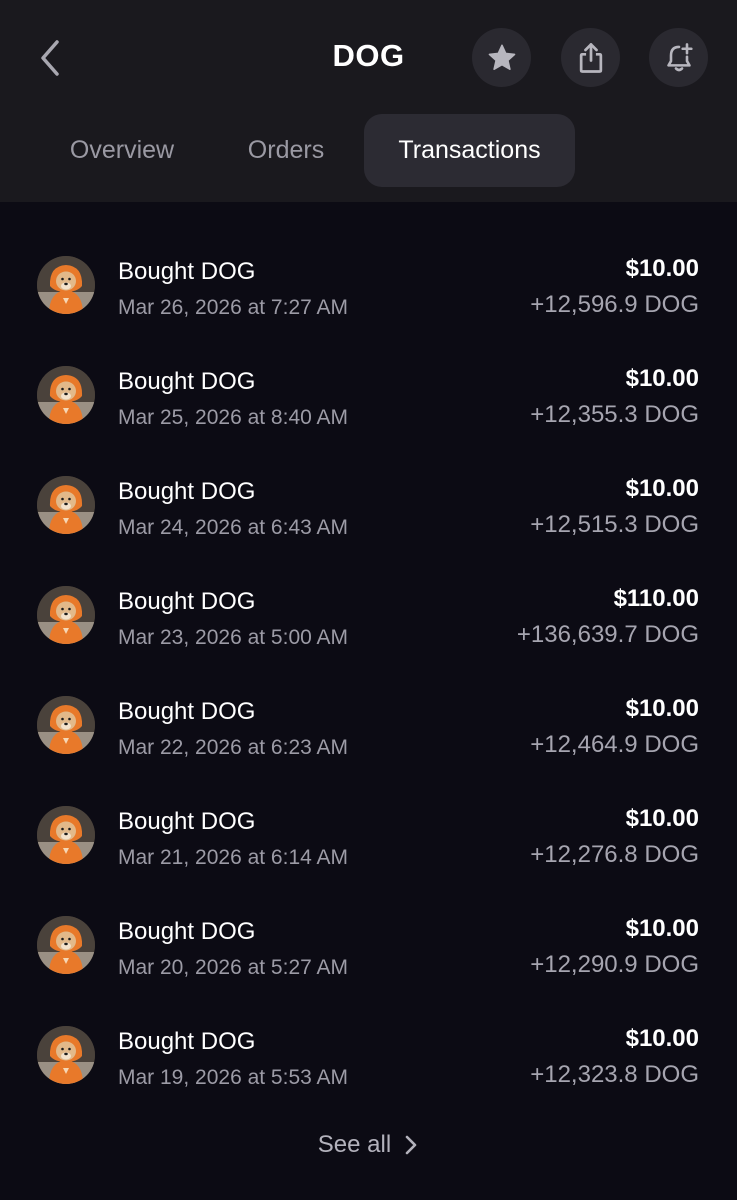 The image size is (737, 1200). What do you see at coordinates (233, 527) in the screenshot?
I see `transaction-date: Mar 24, 2026 at 6:43 AM` at bounding box center [233, 527].